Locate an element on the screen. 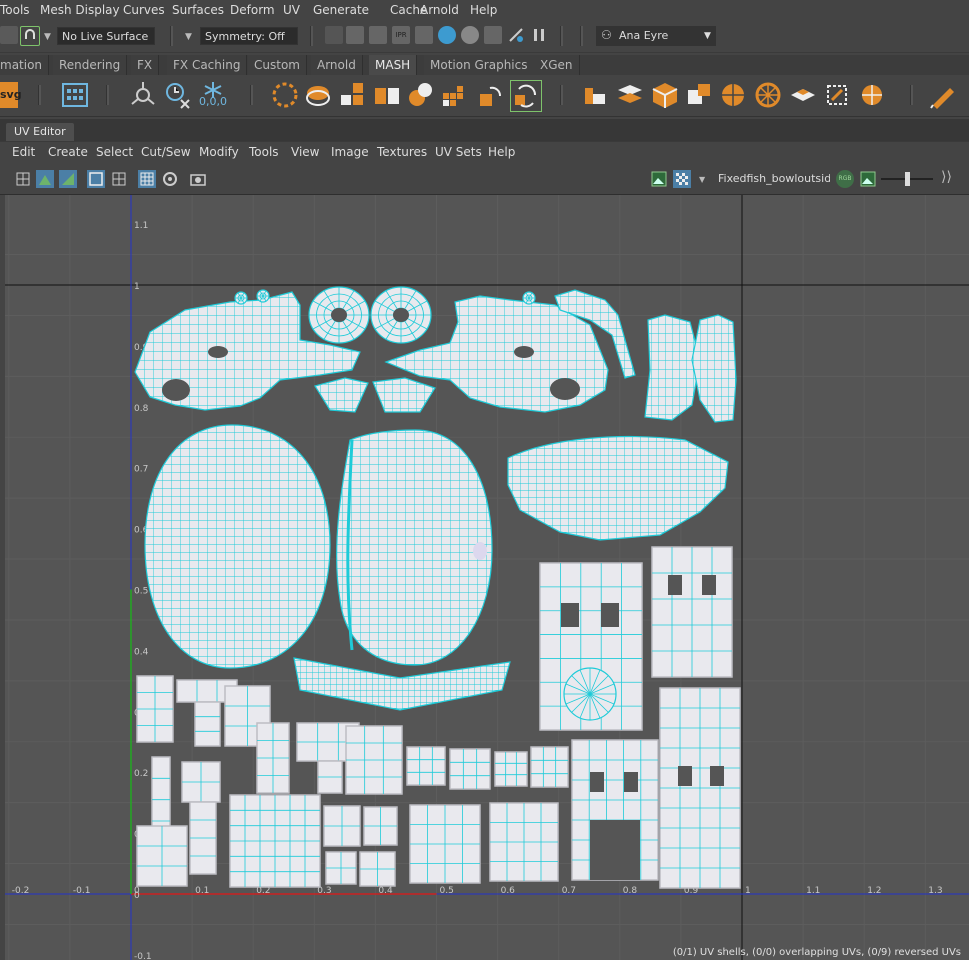 The image size is (969, 960). mash-pen-icon is located at coordinates (943, 95).